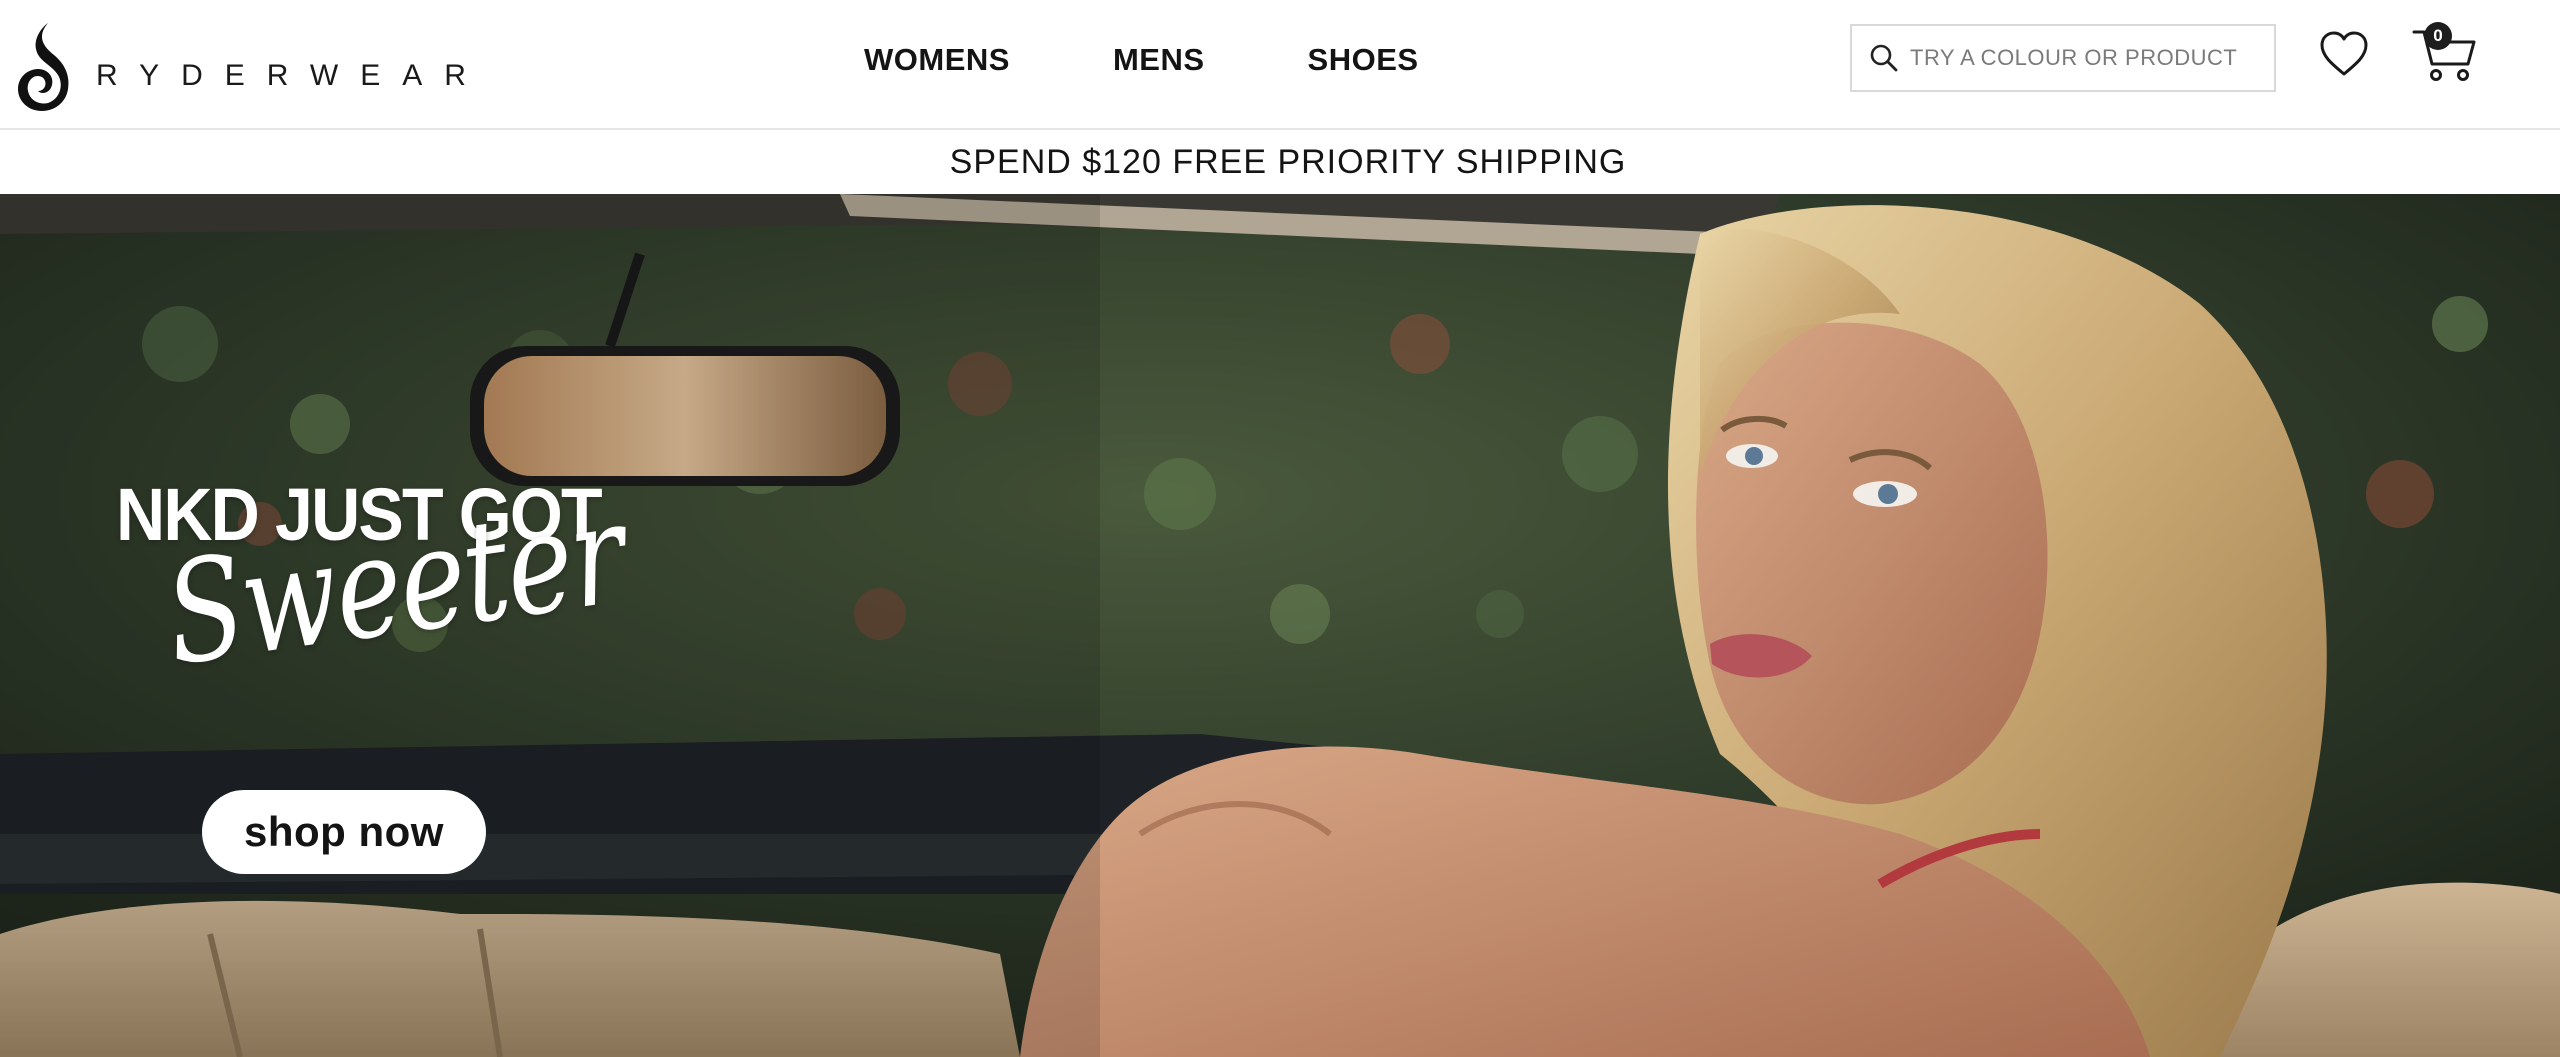  I want to click on search-input, so click(2090, 58).